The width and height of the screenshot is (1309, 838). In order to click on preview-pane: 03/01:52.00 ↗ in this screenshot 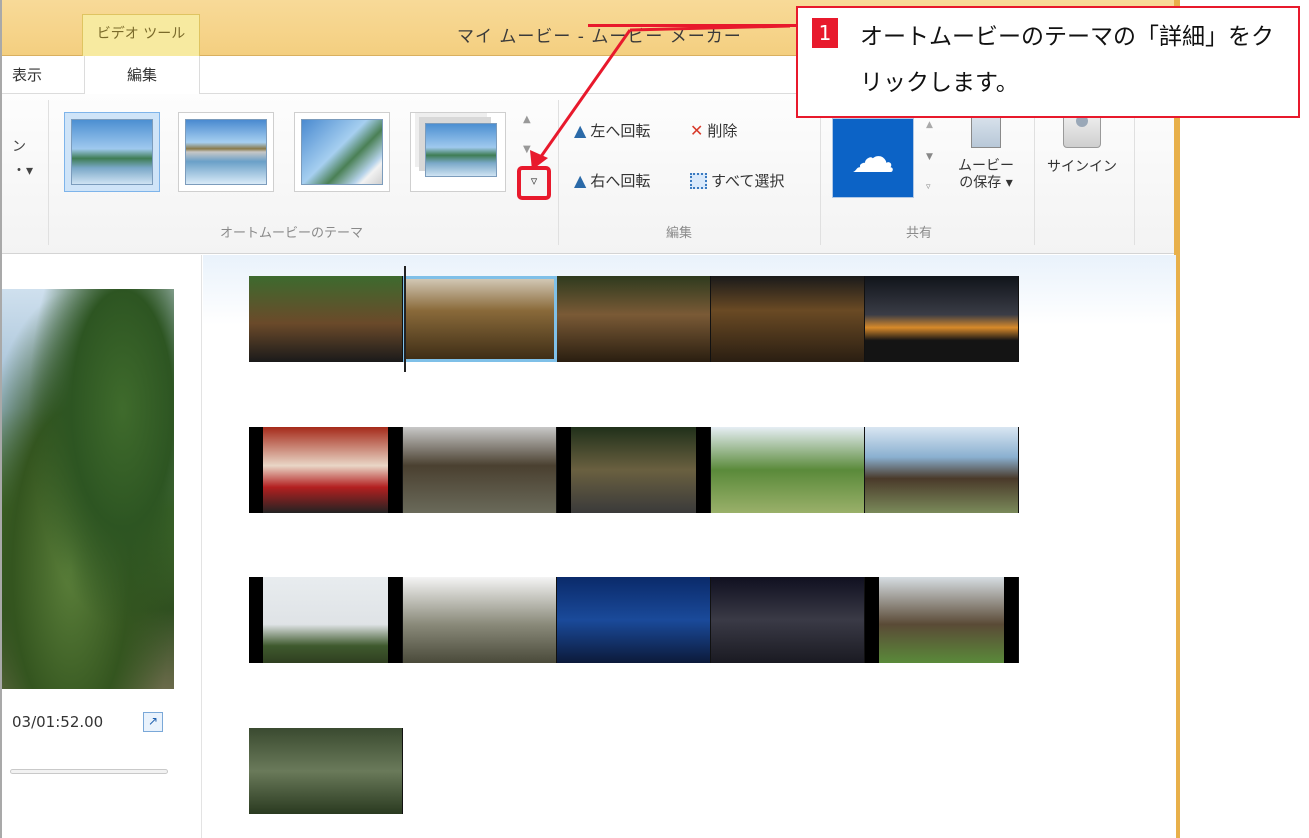, I will do `click(102, 546)`.